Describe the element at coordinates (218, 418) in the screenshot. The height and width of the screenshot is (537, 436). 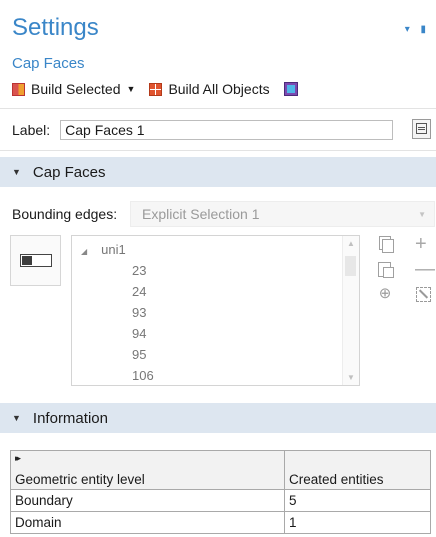
I see `section-information: ▼ Information` at that location.